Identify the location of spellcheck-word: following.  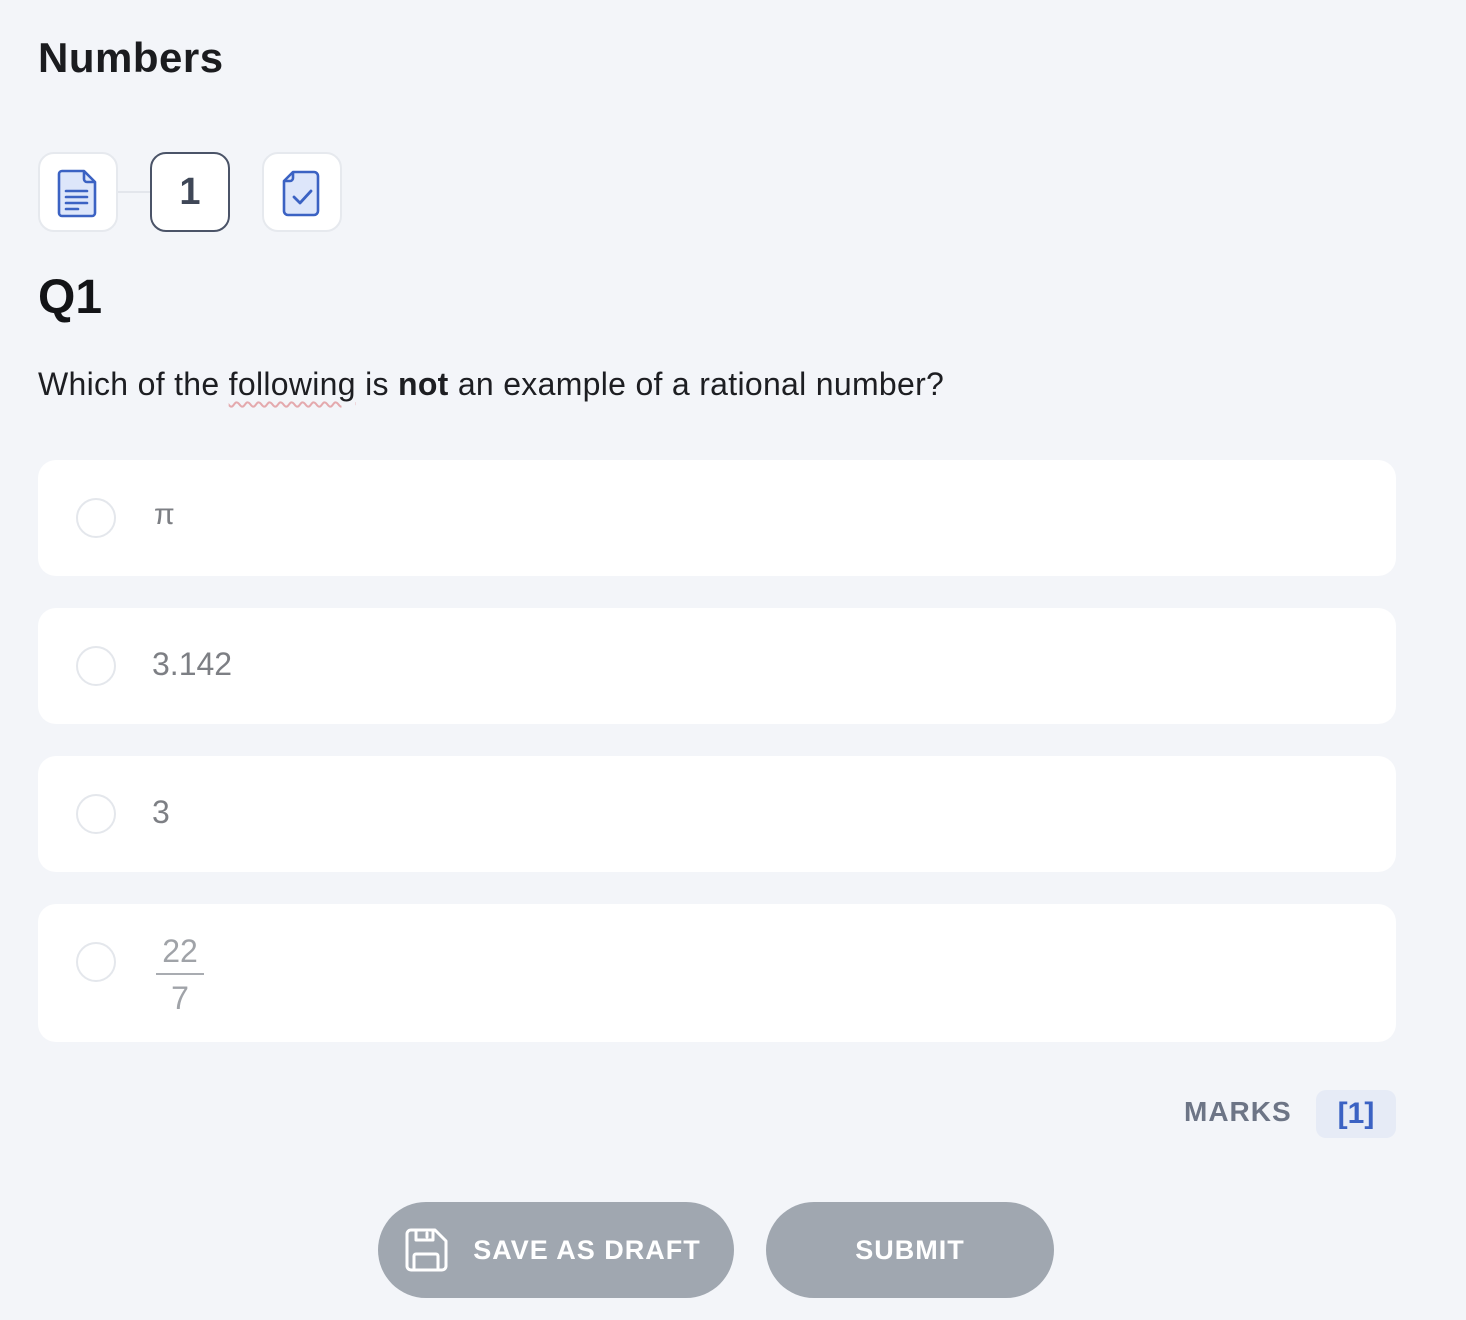
(292, 384).